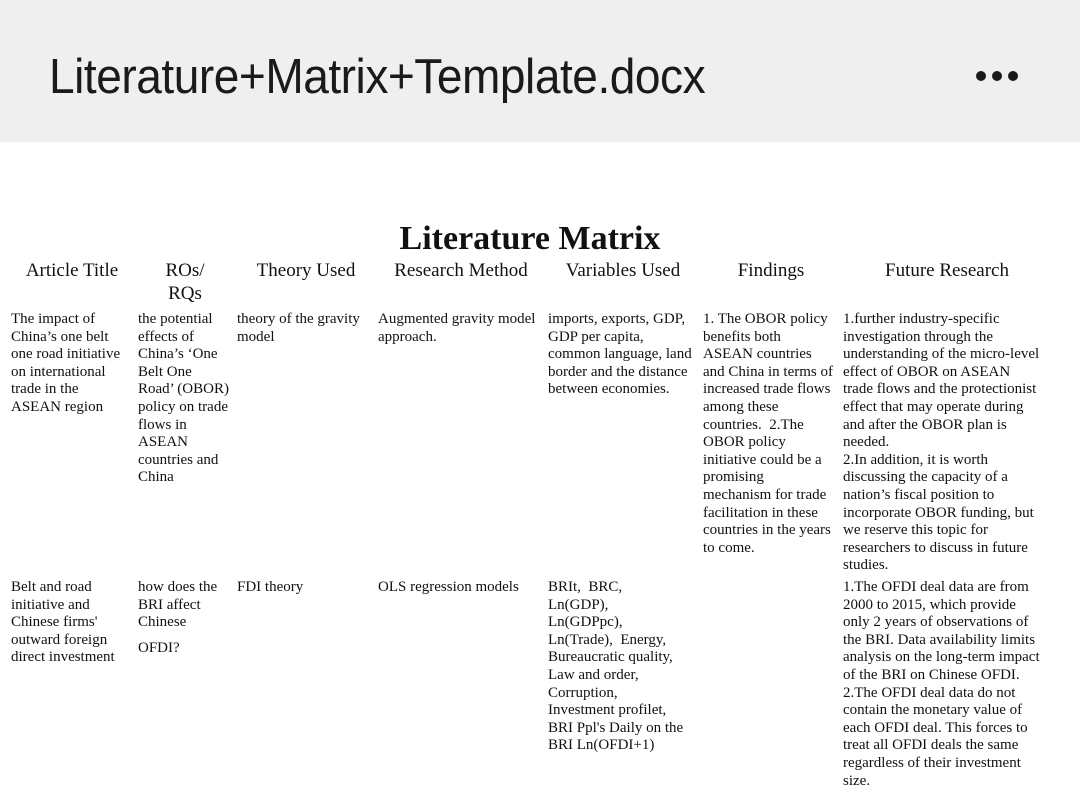 This screenshot has width=1080, height=791. What do you see at coordinates (762, 459) in the screenshot?
I see `cell-line: initiative could be a` at bounding box center [762, 459].